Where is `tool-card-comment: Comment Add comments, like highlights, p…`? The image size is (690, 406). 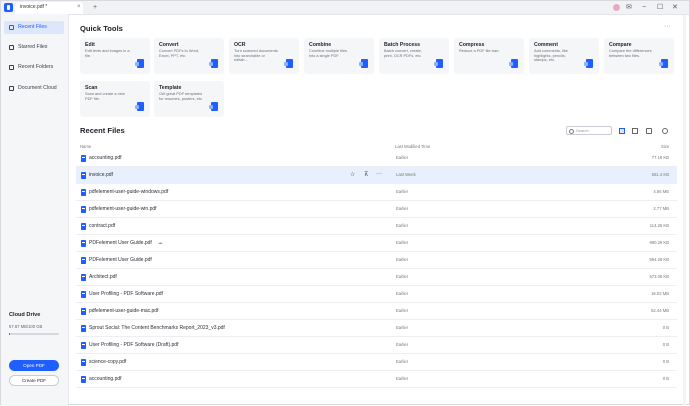
tool-card-comment: Comment Add comments, like highlights, p… is located at coordinates (564, 56).